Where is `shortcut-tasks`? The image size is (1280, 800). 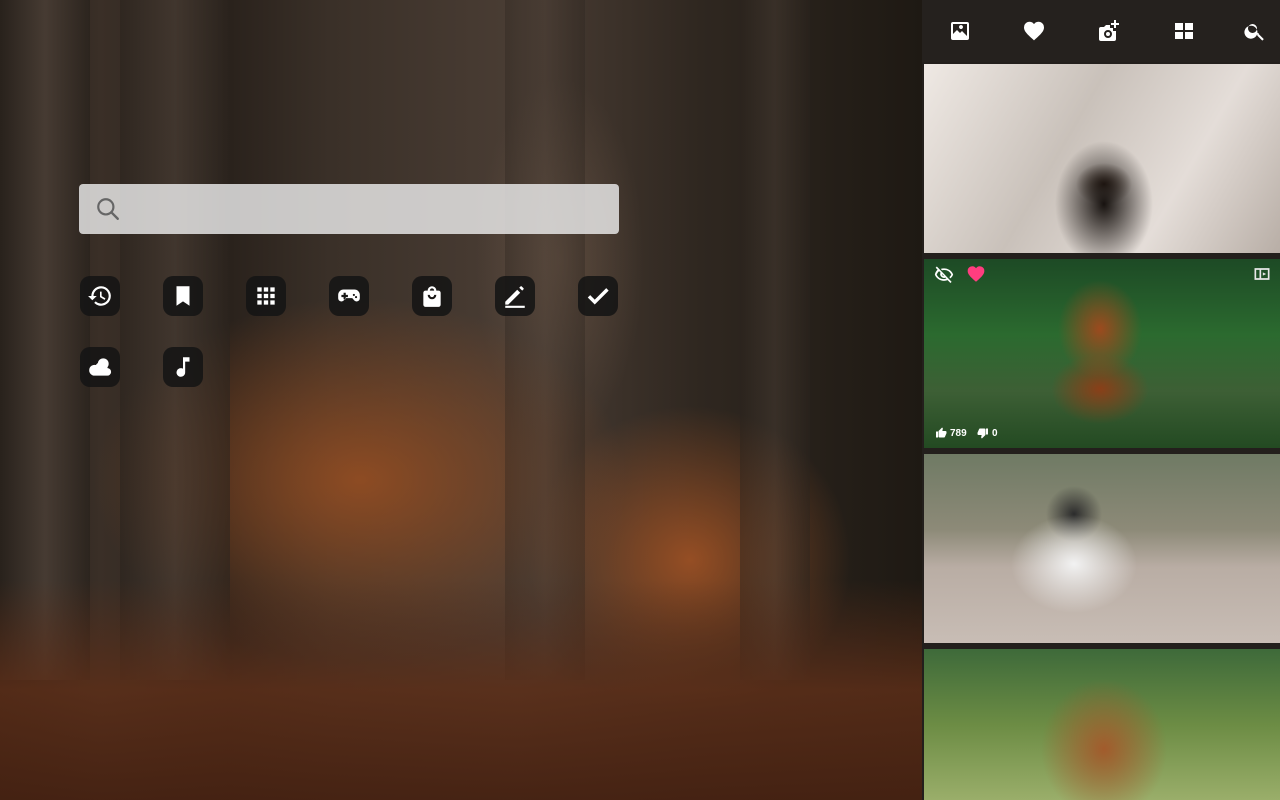 shortcut-tasks is located at coordinates (598, 296).